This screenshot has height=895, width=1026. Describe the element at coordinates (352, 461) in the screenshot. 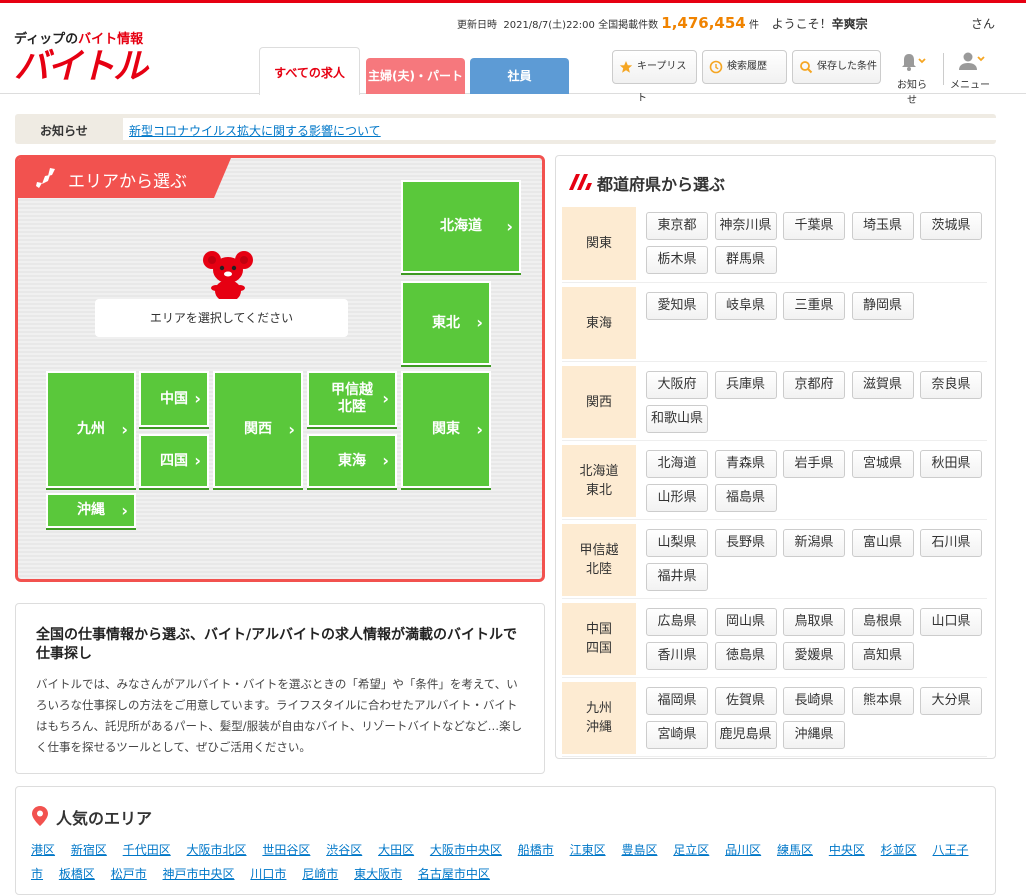

I see `region-tokai: 東海 ›` at that location.